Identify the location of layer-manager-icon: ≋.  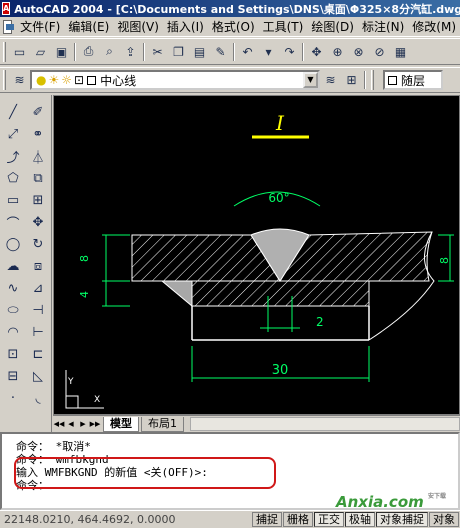
(19, 80).